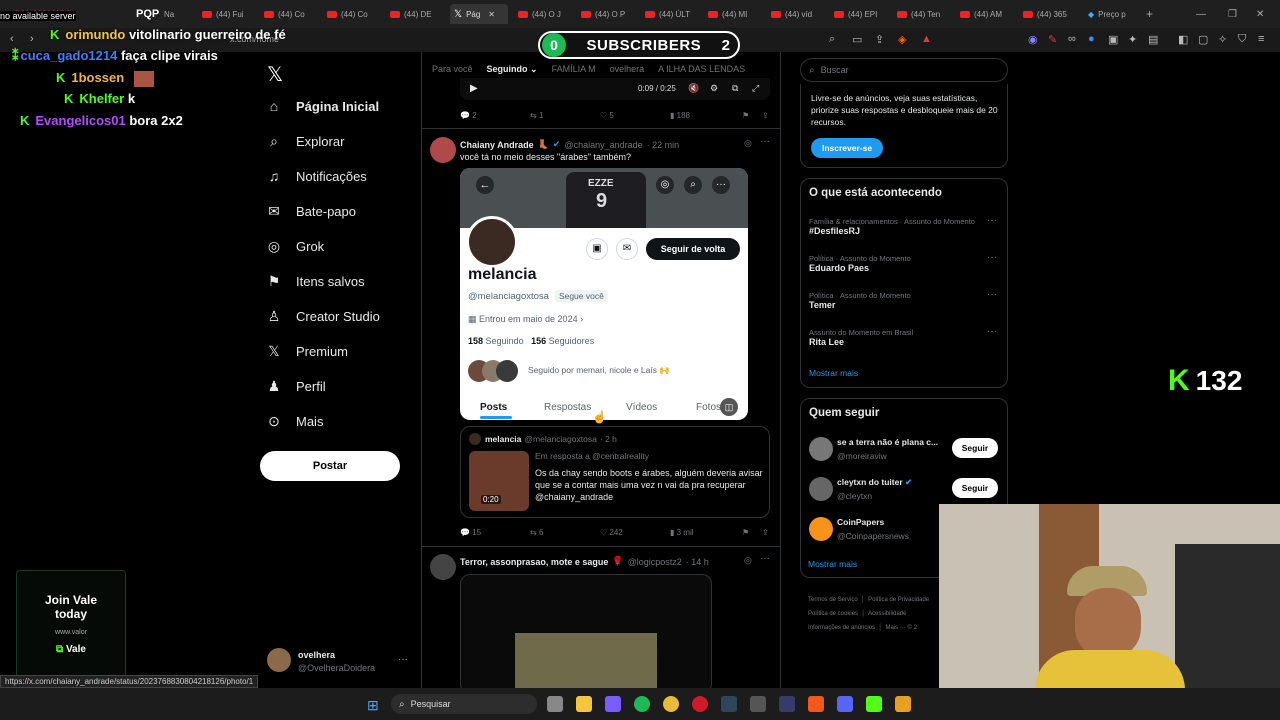 The width and height of the screenshot is (1280, 720). I want to click on coinpapers-avatar, so click(821, 529).